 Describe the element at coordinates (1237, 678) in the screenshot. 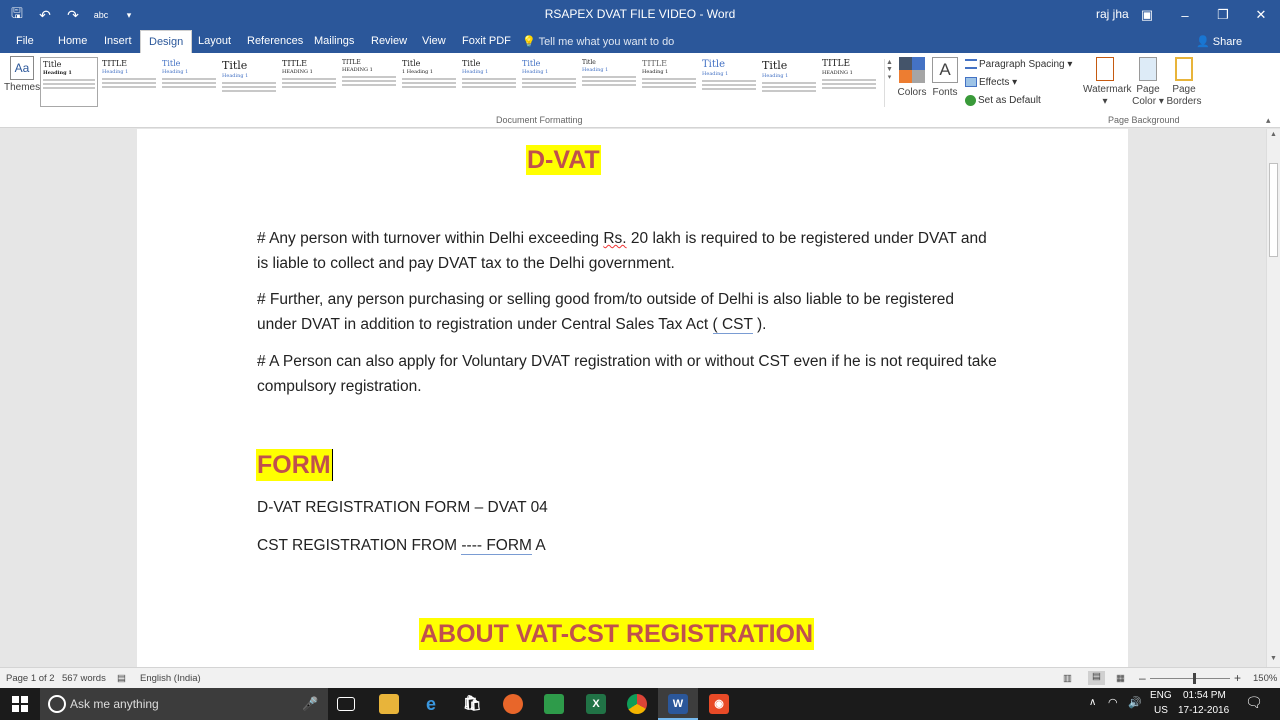

I see `zoom-in-button: +` at that location.